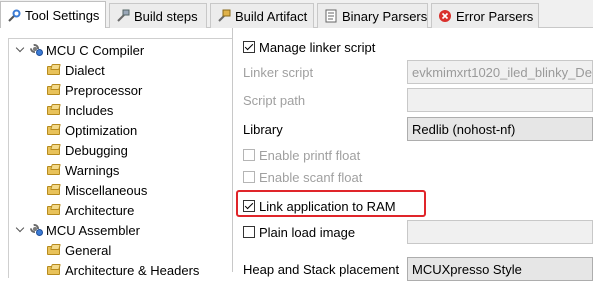 This screenshot has width=593, height=281. I want to click on enable-printf-float-checkbox: Enable printf float, so click(301, 155).